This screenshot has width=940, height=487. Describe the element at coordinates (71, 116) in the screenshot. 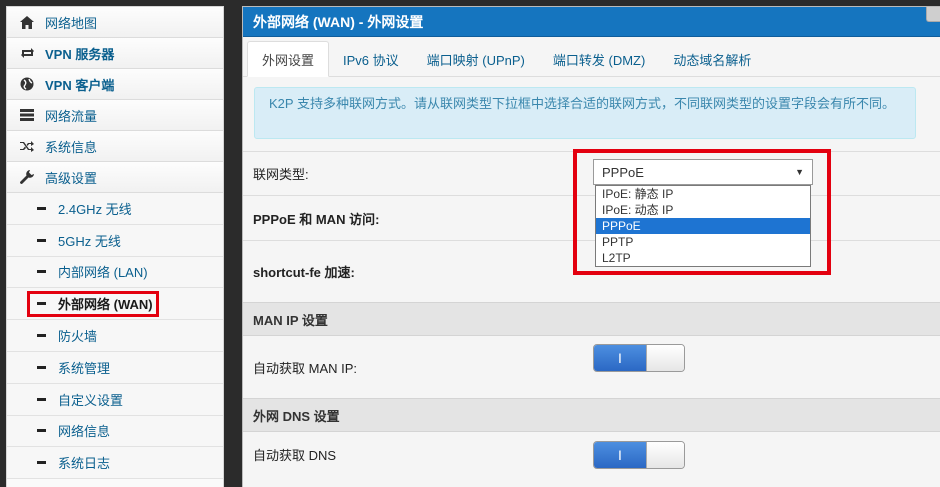

I see `sidebar-item-label: 网络流量` at that location.